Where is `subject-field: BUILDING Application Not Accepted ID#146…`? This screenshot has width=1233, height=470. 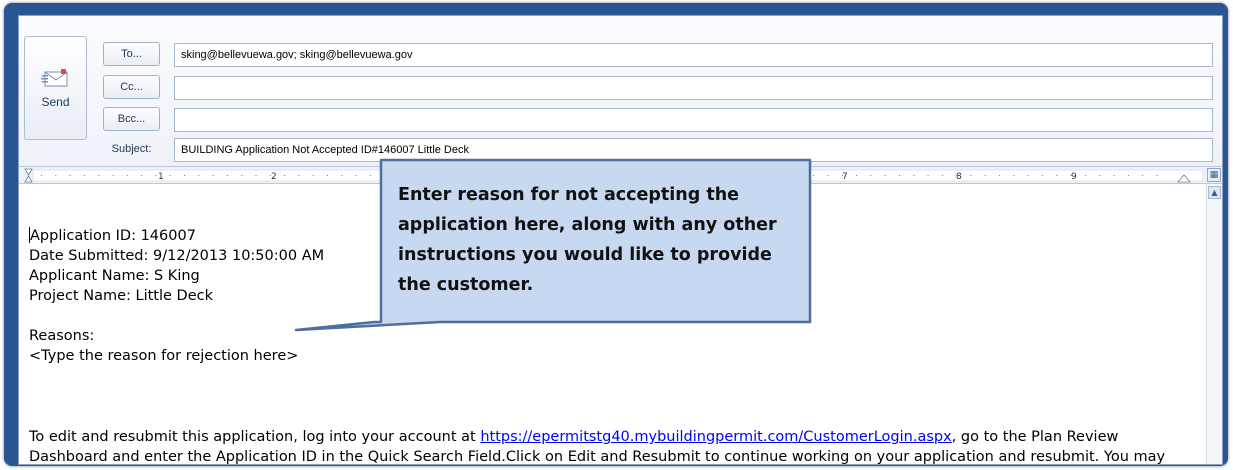
subject-field: BUILDING Application Not Accepted ID#146… is located at coordinates (693, 150).